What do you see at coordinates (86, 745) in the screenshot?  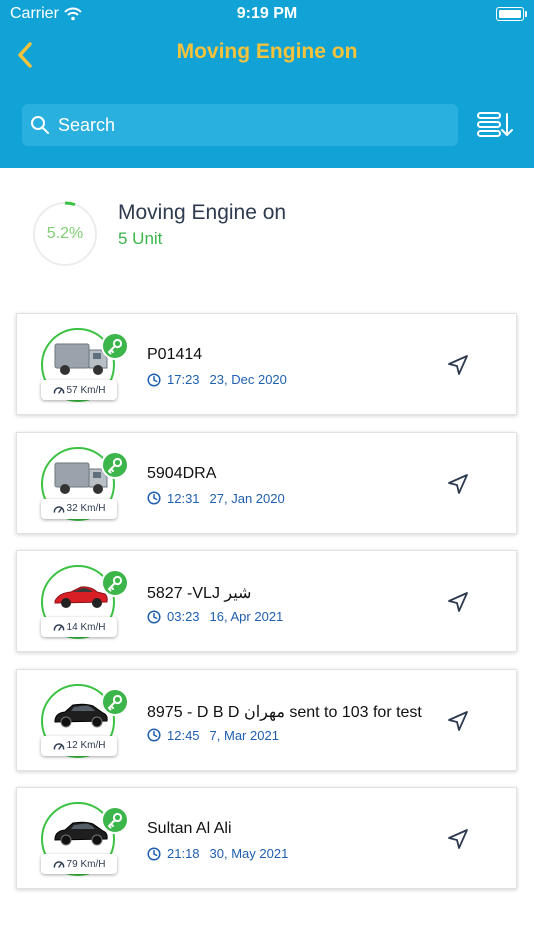 I see `speed-value: 12 Km/H` at bounding box center [86, 745].